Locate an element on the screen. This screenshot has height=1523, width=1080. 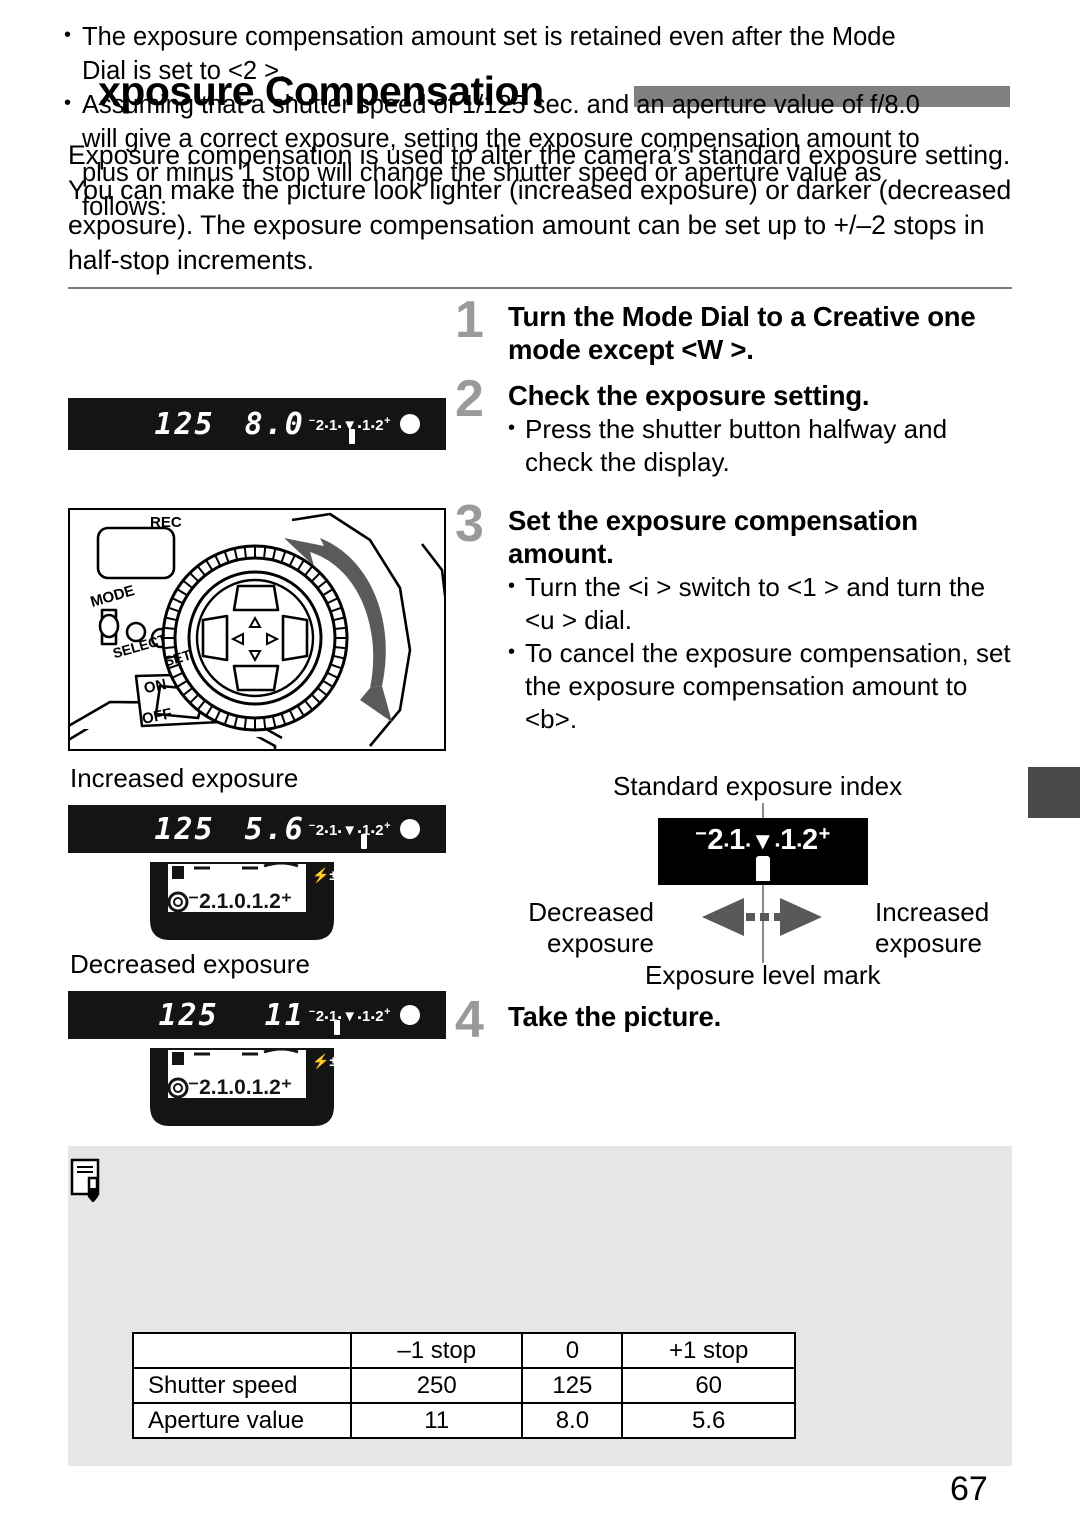
step-2-number: 2 is located at coordinates (469, 399).